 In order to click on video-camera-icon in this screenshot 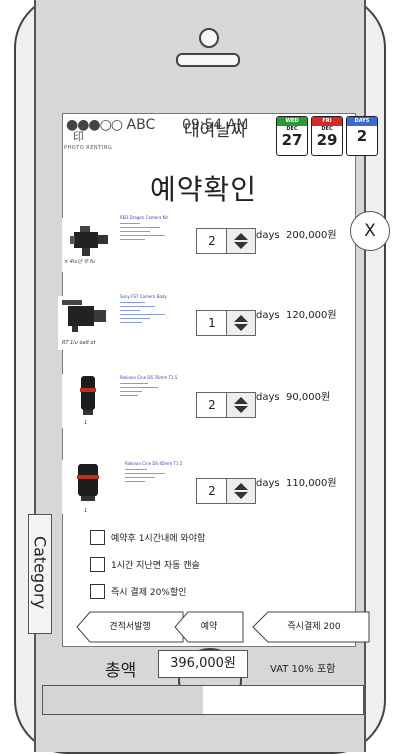, I will do `click(84, 316)`.